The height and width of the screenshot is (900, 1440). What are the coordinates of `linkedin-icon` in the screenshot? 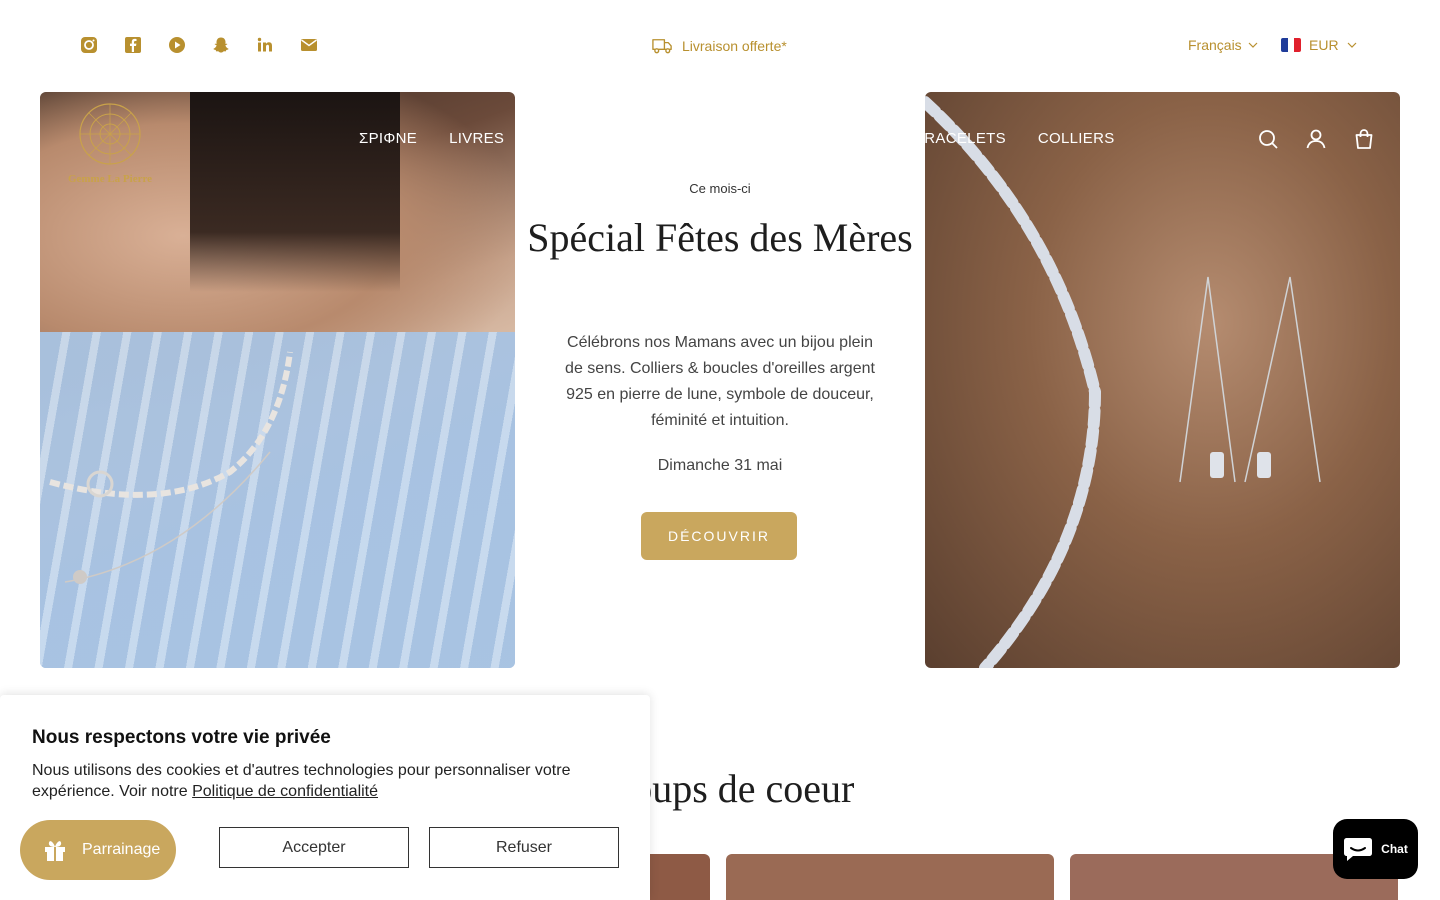 It's located at (265, 45).